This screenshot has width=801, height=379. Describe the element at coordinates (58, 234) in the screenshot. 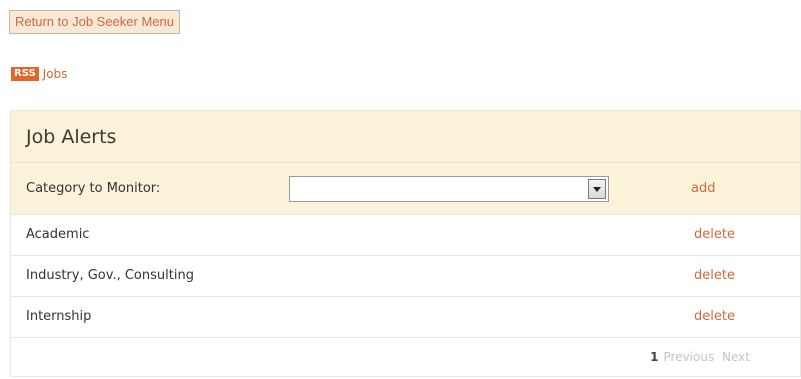

I see `alert-name: Academic` at that location.